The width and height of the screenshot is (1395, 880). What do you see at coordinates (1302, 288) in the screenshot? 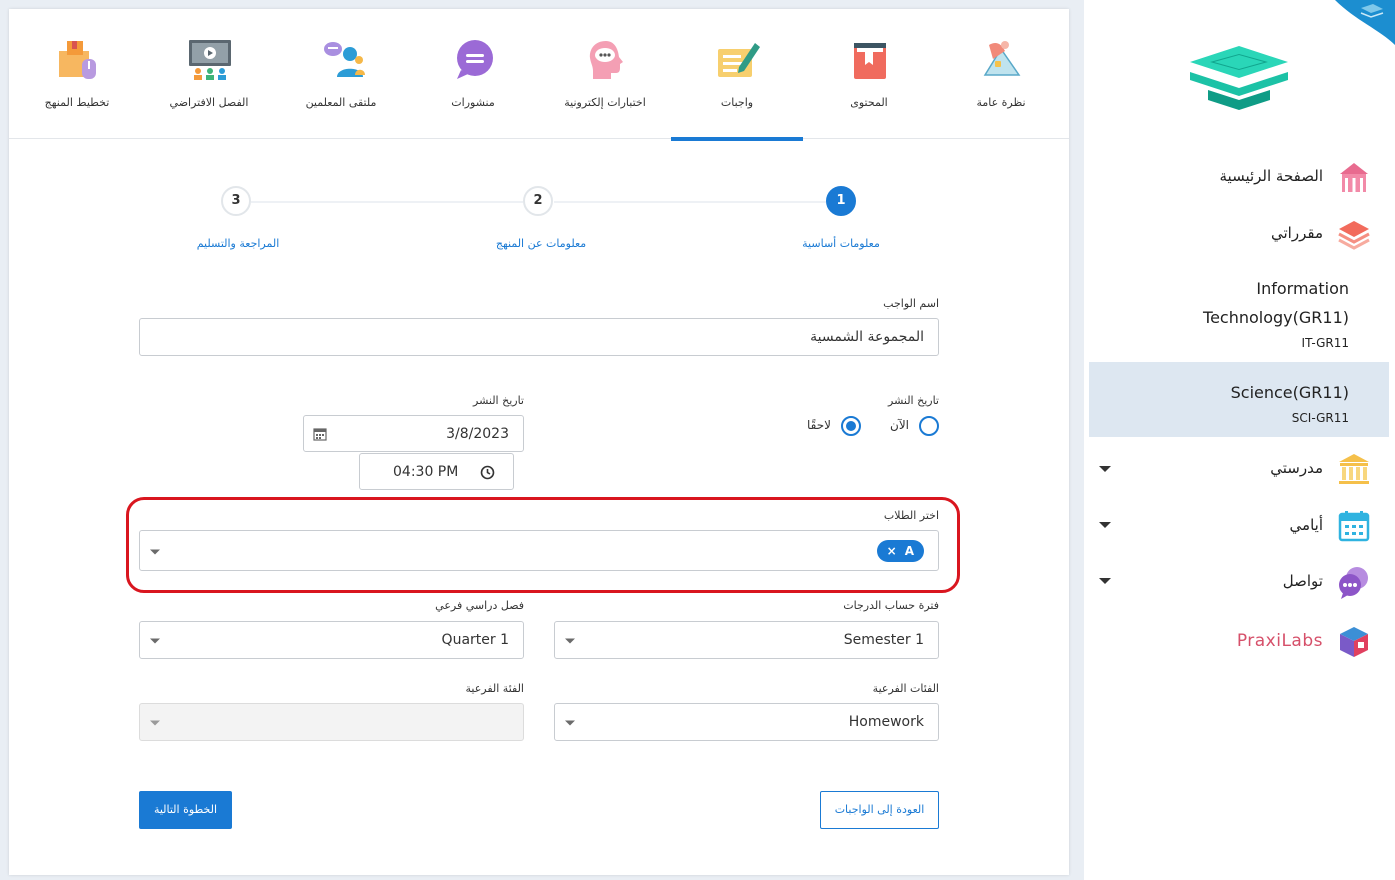
I see `course-name-line1: Information` at bounding box center [1302, 288].